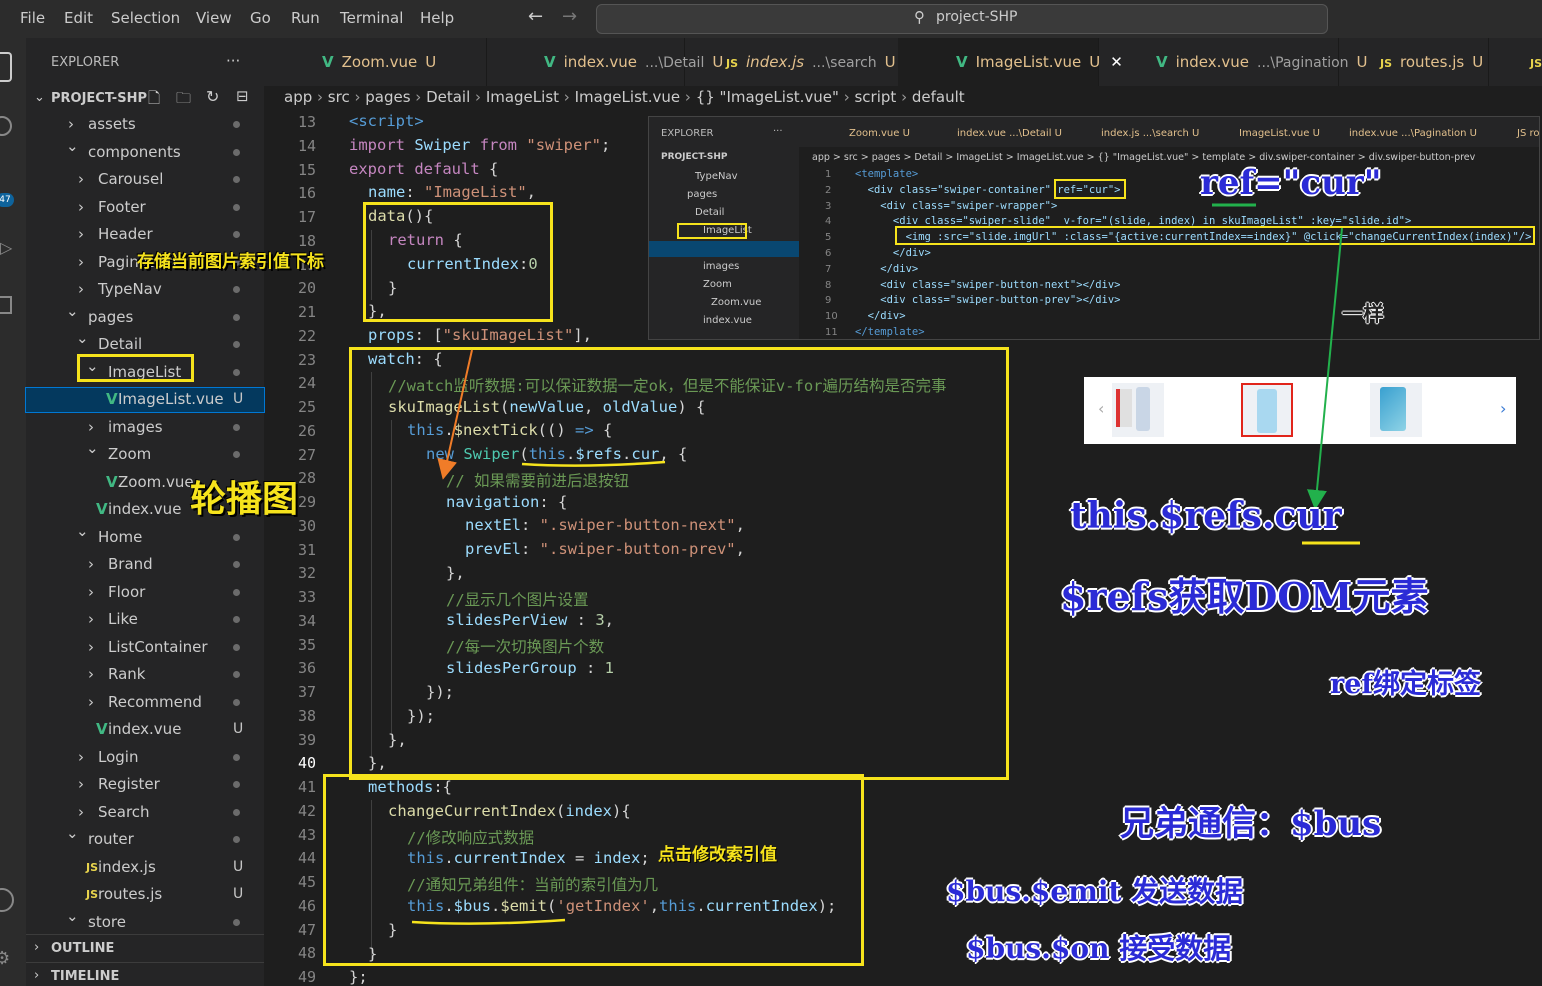 The height and width of the screenshot is (986, 1542). Describe the element at coordinates (230, 262) in the screenshot. I see `annotation-index-note: 存储当前图片索引值下标` at that location.